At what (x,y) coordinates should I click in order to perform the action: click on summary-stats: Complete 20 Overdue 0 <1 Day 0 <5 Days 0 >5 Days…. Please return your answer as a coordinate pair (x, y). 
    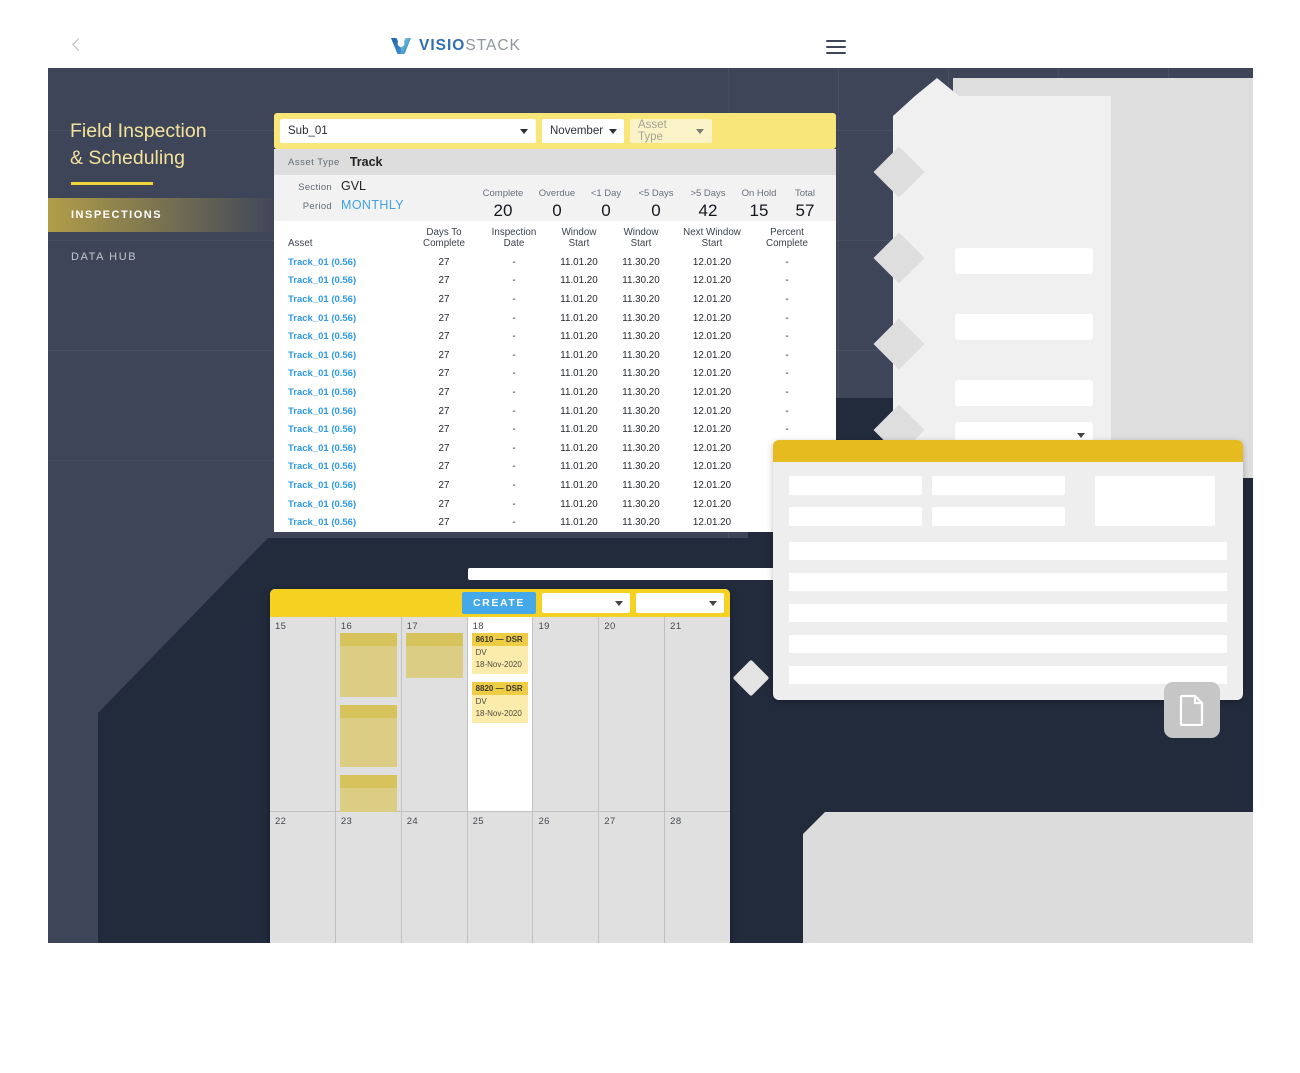
    Looking at the image, I should click on (635, 198).